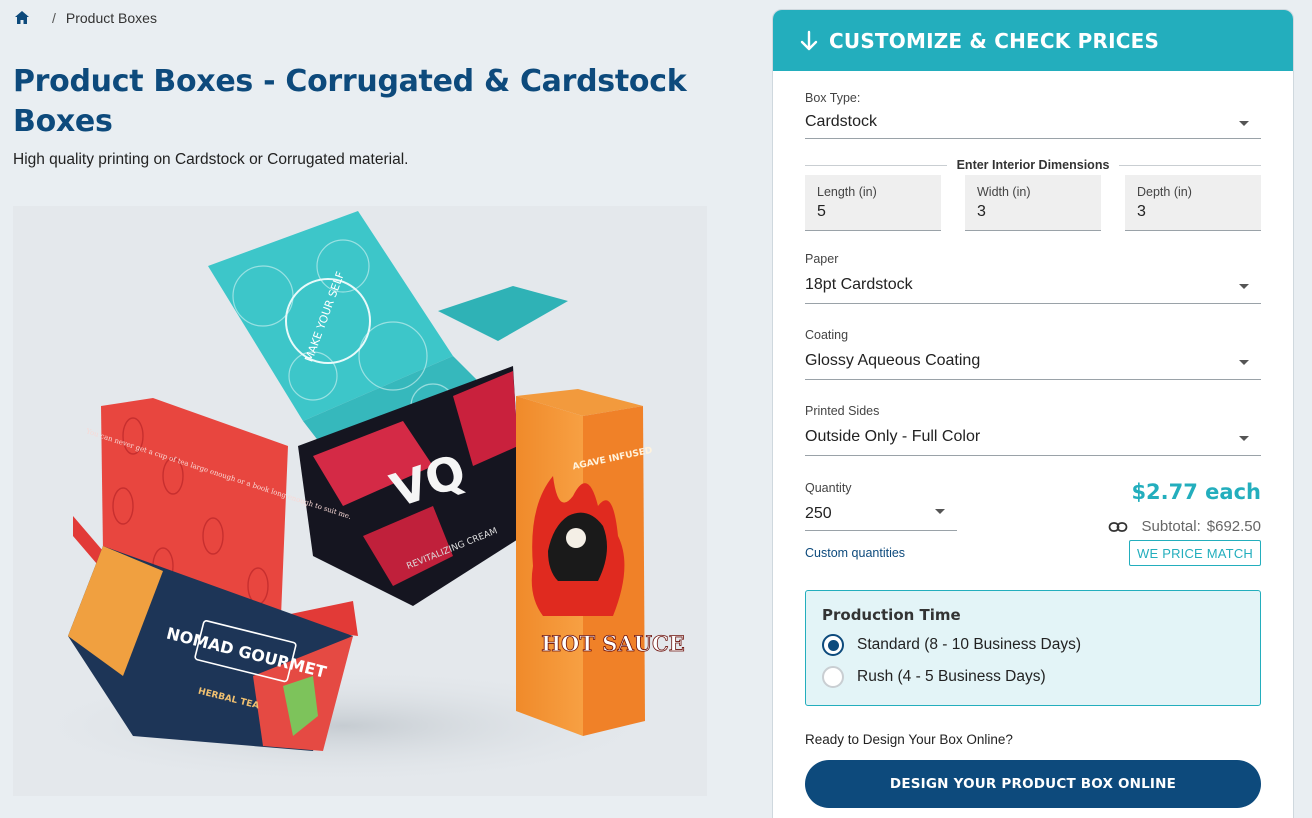 This screenshot has width=1312, height=818. Describe the element at coordinates (1193, 203) in the screenshot. I see `depth-input: Depth (in) 3` at that location.